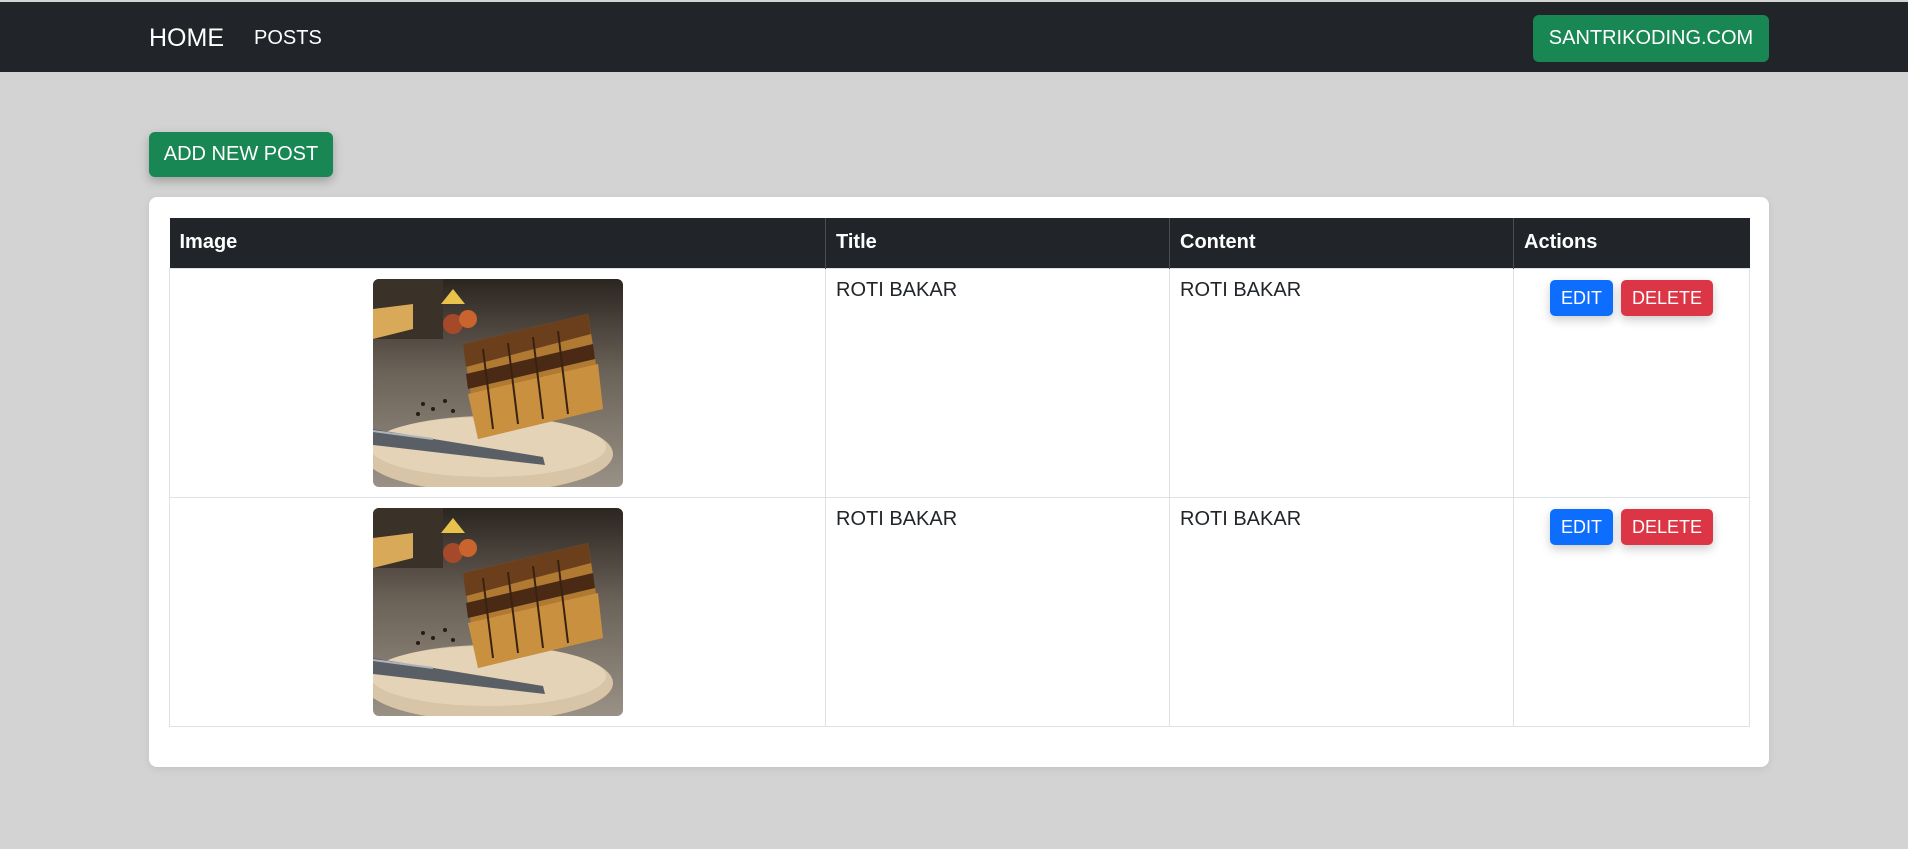 The width and height of the screenshot is (1908, 849). Describe the element at coordinates (1631, 243) in the screenshot. I see `header-actions: Actions` at that location.